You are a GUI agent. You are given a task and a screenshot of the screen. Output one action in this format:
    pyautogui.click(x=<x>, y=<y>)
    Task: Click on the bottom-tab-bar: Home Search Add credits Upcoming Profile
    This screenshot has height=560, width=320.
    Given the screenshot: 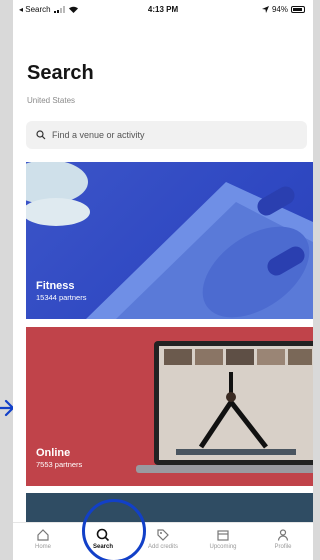 What is the action you would take?
    pyautogui.click(x=163, y=541)
    